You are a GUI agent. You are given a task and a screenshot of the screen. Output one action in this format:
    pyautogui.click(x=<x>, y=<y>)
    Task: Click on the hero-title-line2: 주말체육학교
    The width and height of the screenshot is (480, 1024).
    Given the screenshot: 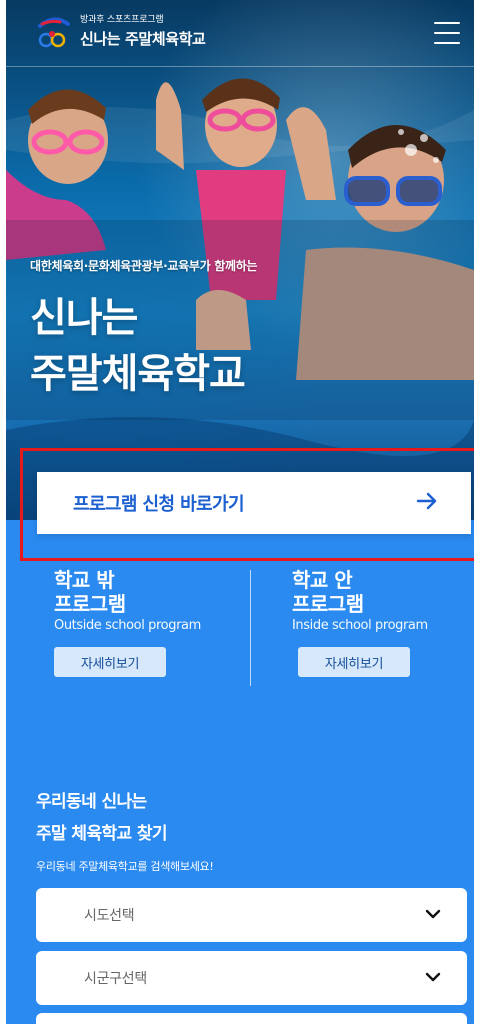 What is the action you would take?
    pyautogui.click(x=138, y=374)
    